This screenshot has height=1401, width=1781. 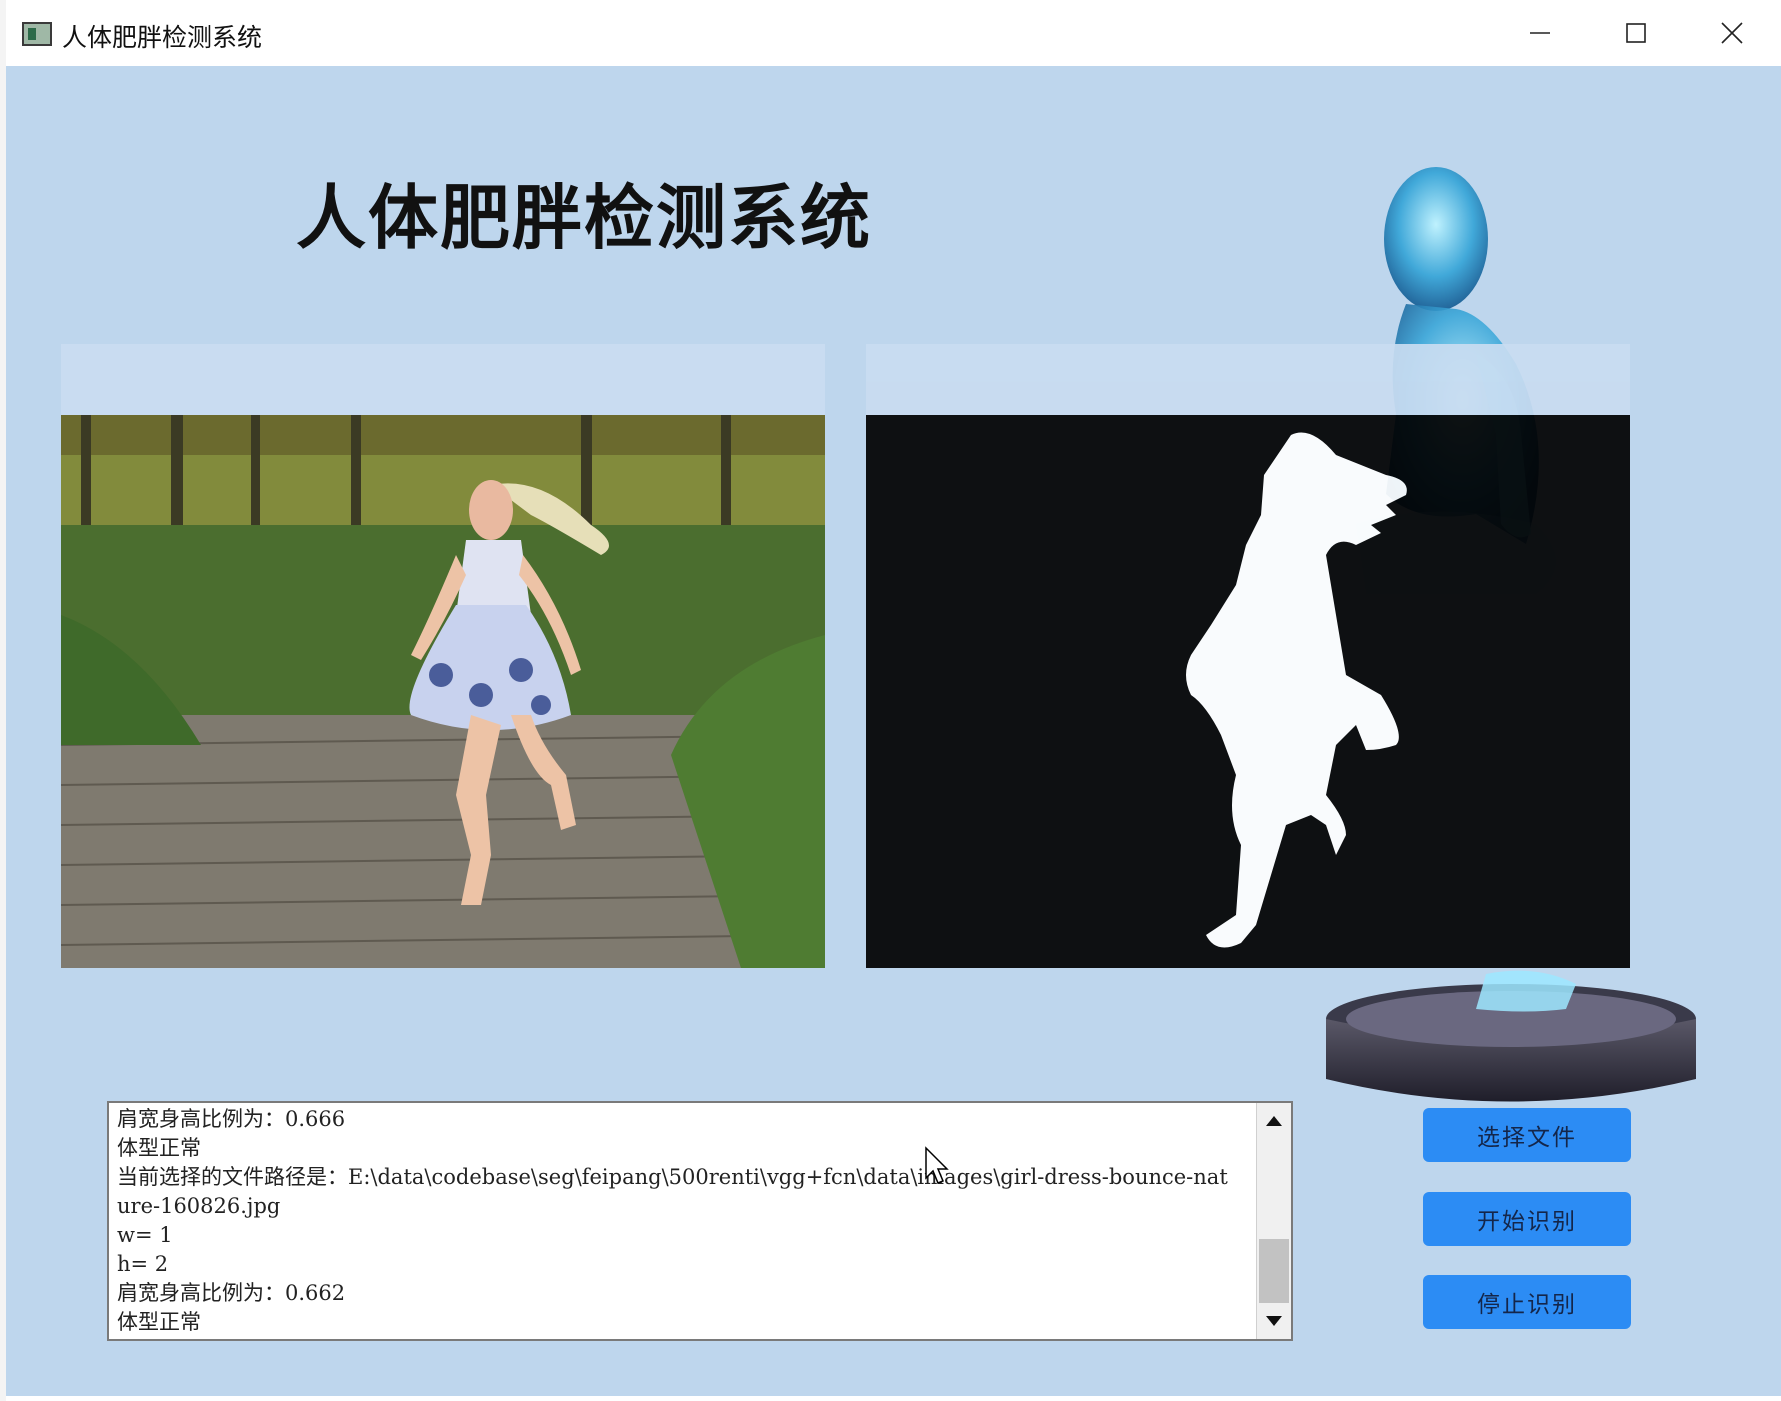 I want to click on scroll-up-button, so click(x=1274, y=1121).